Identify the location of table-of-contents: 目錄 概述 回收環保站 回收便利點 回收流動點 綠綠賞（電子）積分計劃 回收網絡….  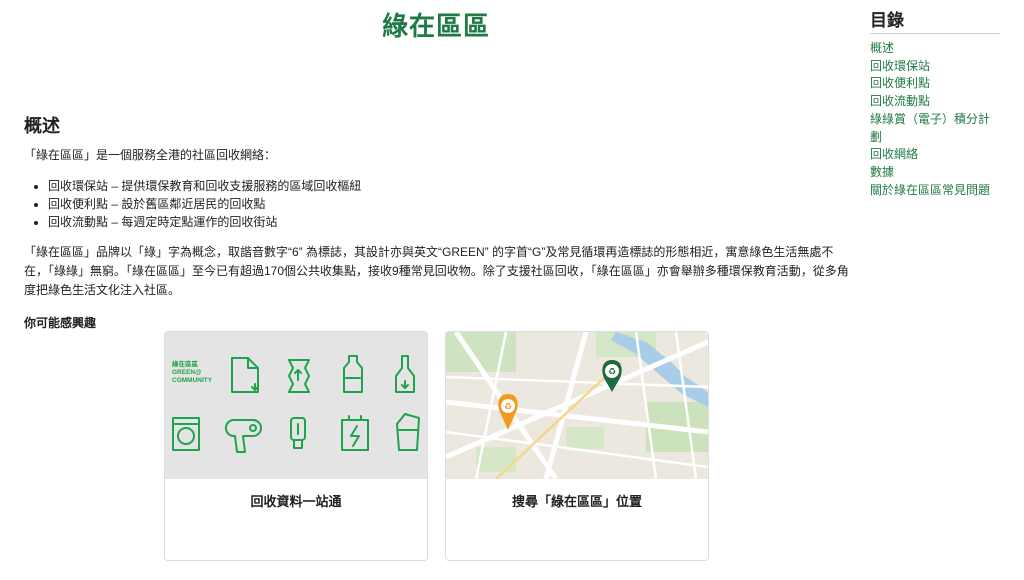
(935, 102).